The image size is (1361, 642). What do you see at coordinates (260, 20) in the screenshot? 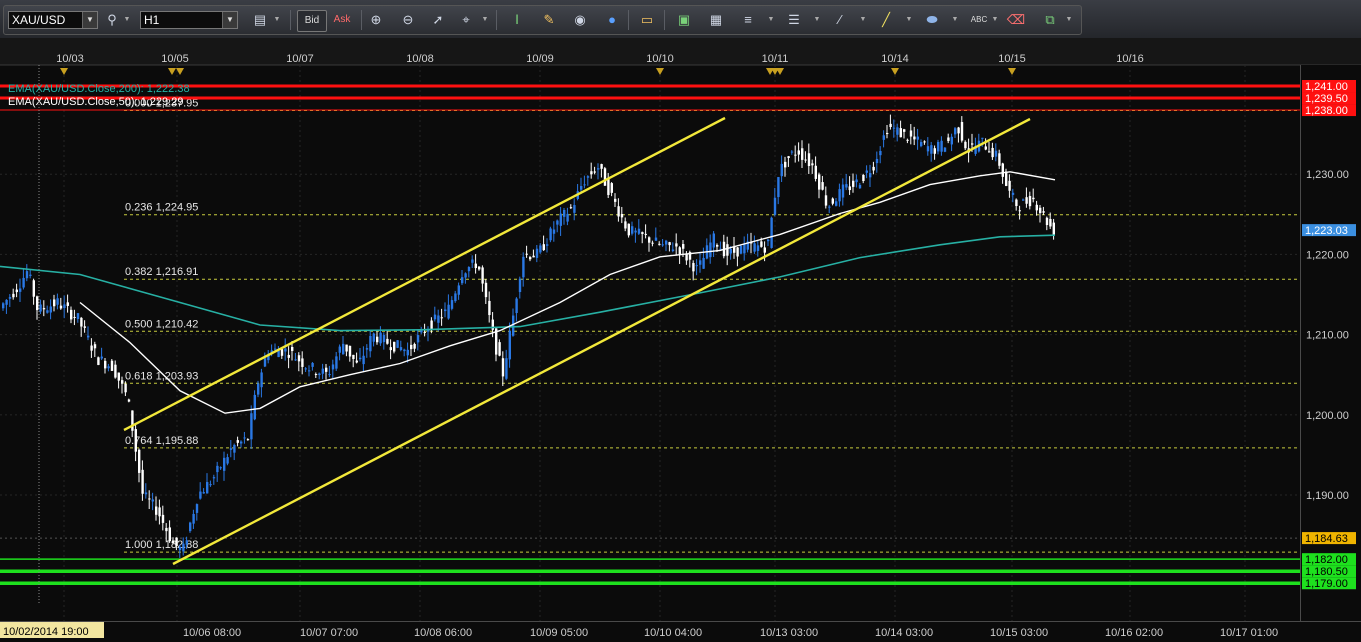
I see `chart-type-icon: ▤` at bounding box center [260, 20].